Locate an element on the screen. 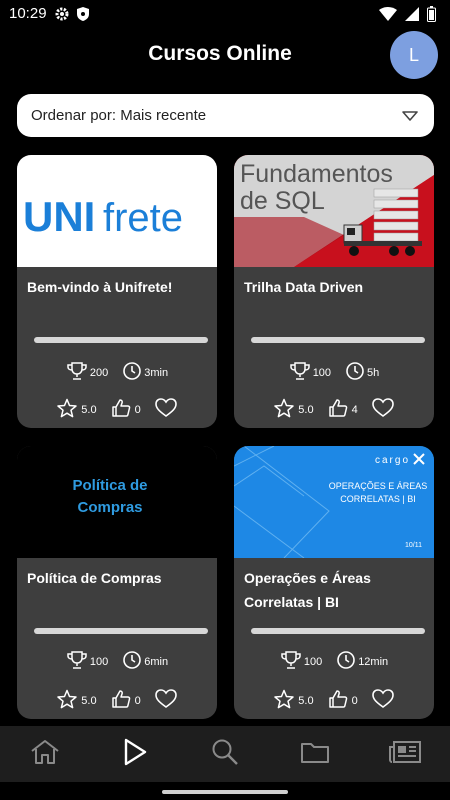  nav-news is located at coordinates (405, 754).